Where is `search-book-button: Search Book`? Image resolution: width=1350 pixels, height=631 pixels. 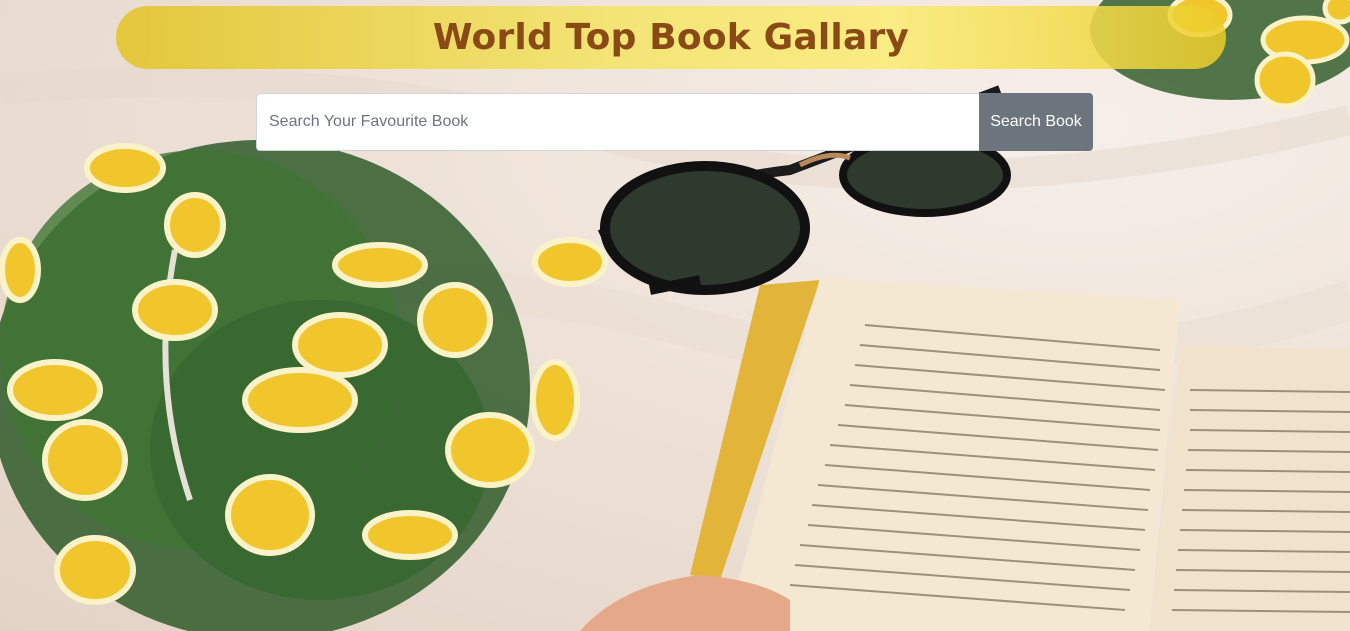
search-book-button: Search Book is located at coordinates (1036, 122).